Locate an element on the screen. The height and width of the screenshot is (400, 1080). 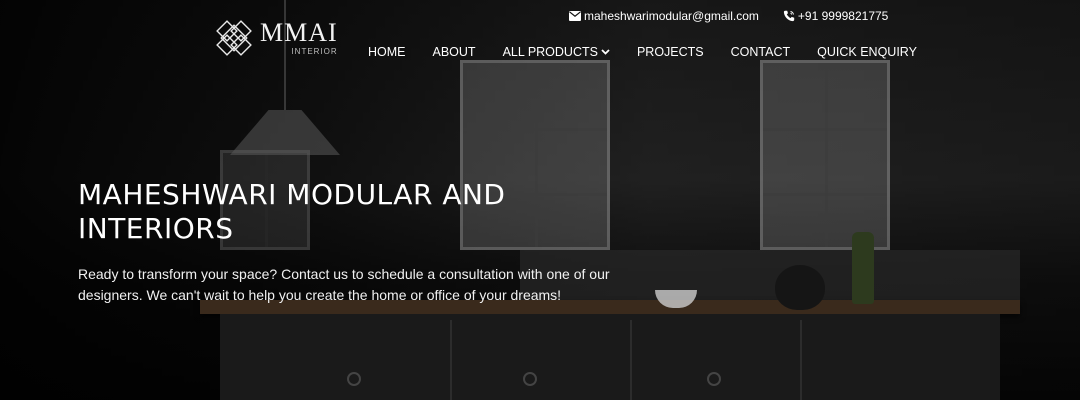
phone-link: +91 9999821775 is located at coordinates (835, 16).